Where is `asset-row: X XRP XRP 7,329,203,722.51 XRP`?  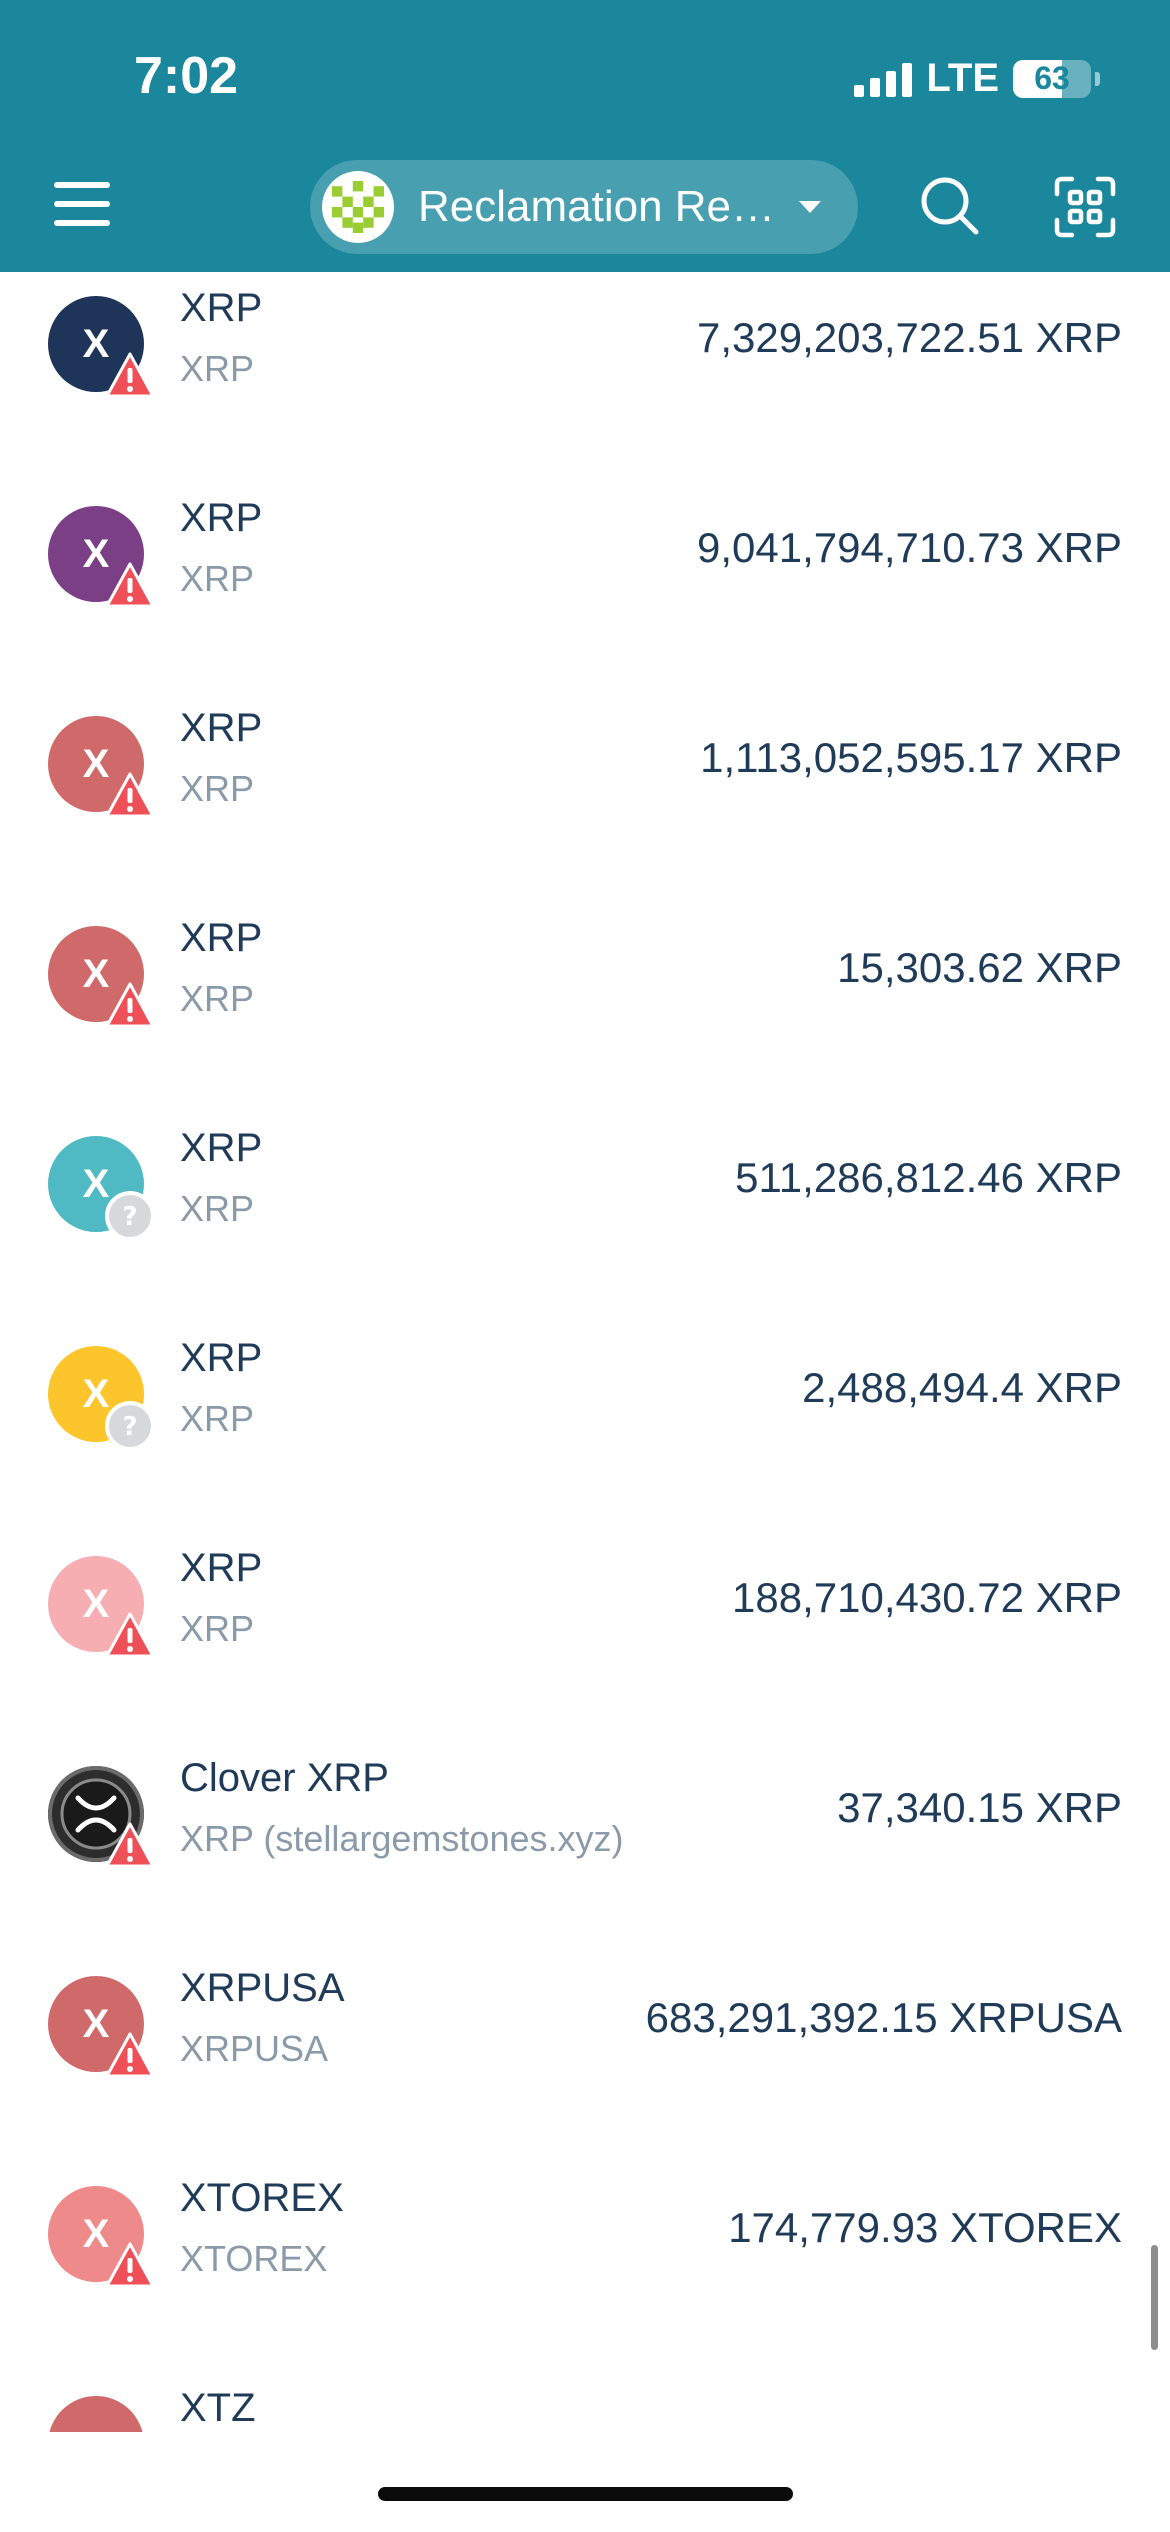 asset-row: X XRP XRP 7,329,203,722.51 XRP is located at coordinates (585, 374).